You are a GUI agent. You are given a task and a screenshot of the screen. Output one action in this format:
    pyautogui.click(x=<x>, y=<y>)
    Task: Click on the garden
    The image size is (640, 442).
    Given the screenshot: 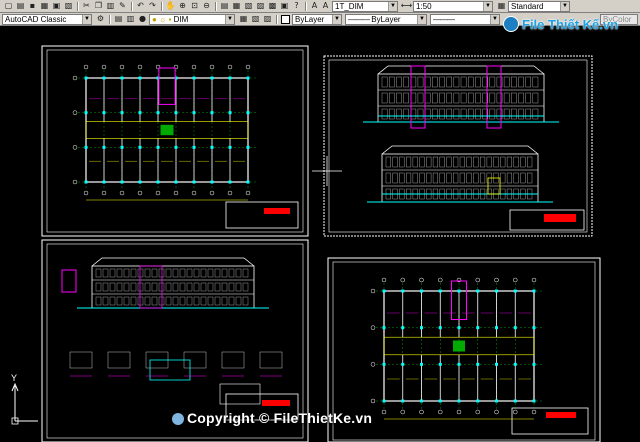 What is the action you would take?
    pyautogui.click(x=459, y=346)
    